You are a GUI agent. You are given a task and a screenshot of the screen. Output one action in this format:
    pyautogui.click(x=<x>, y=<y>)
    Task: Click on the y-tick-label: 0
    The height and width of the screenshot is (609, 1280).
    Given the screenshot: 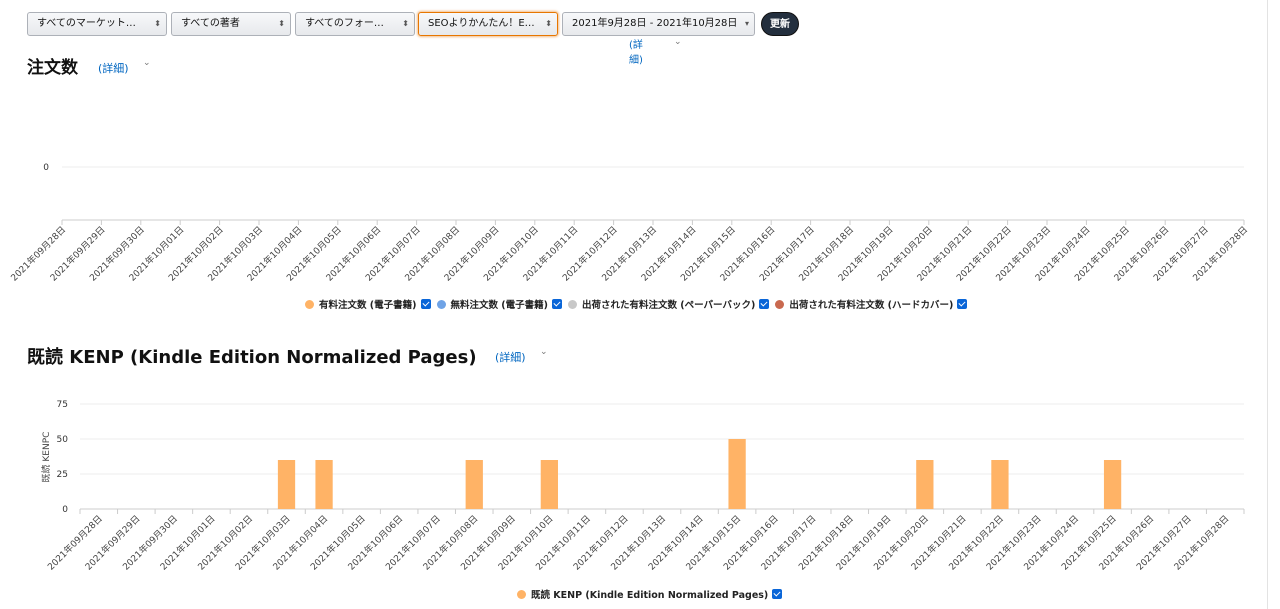 What is the action you would take?
    pyautogui.click(x=65, y=510)
    